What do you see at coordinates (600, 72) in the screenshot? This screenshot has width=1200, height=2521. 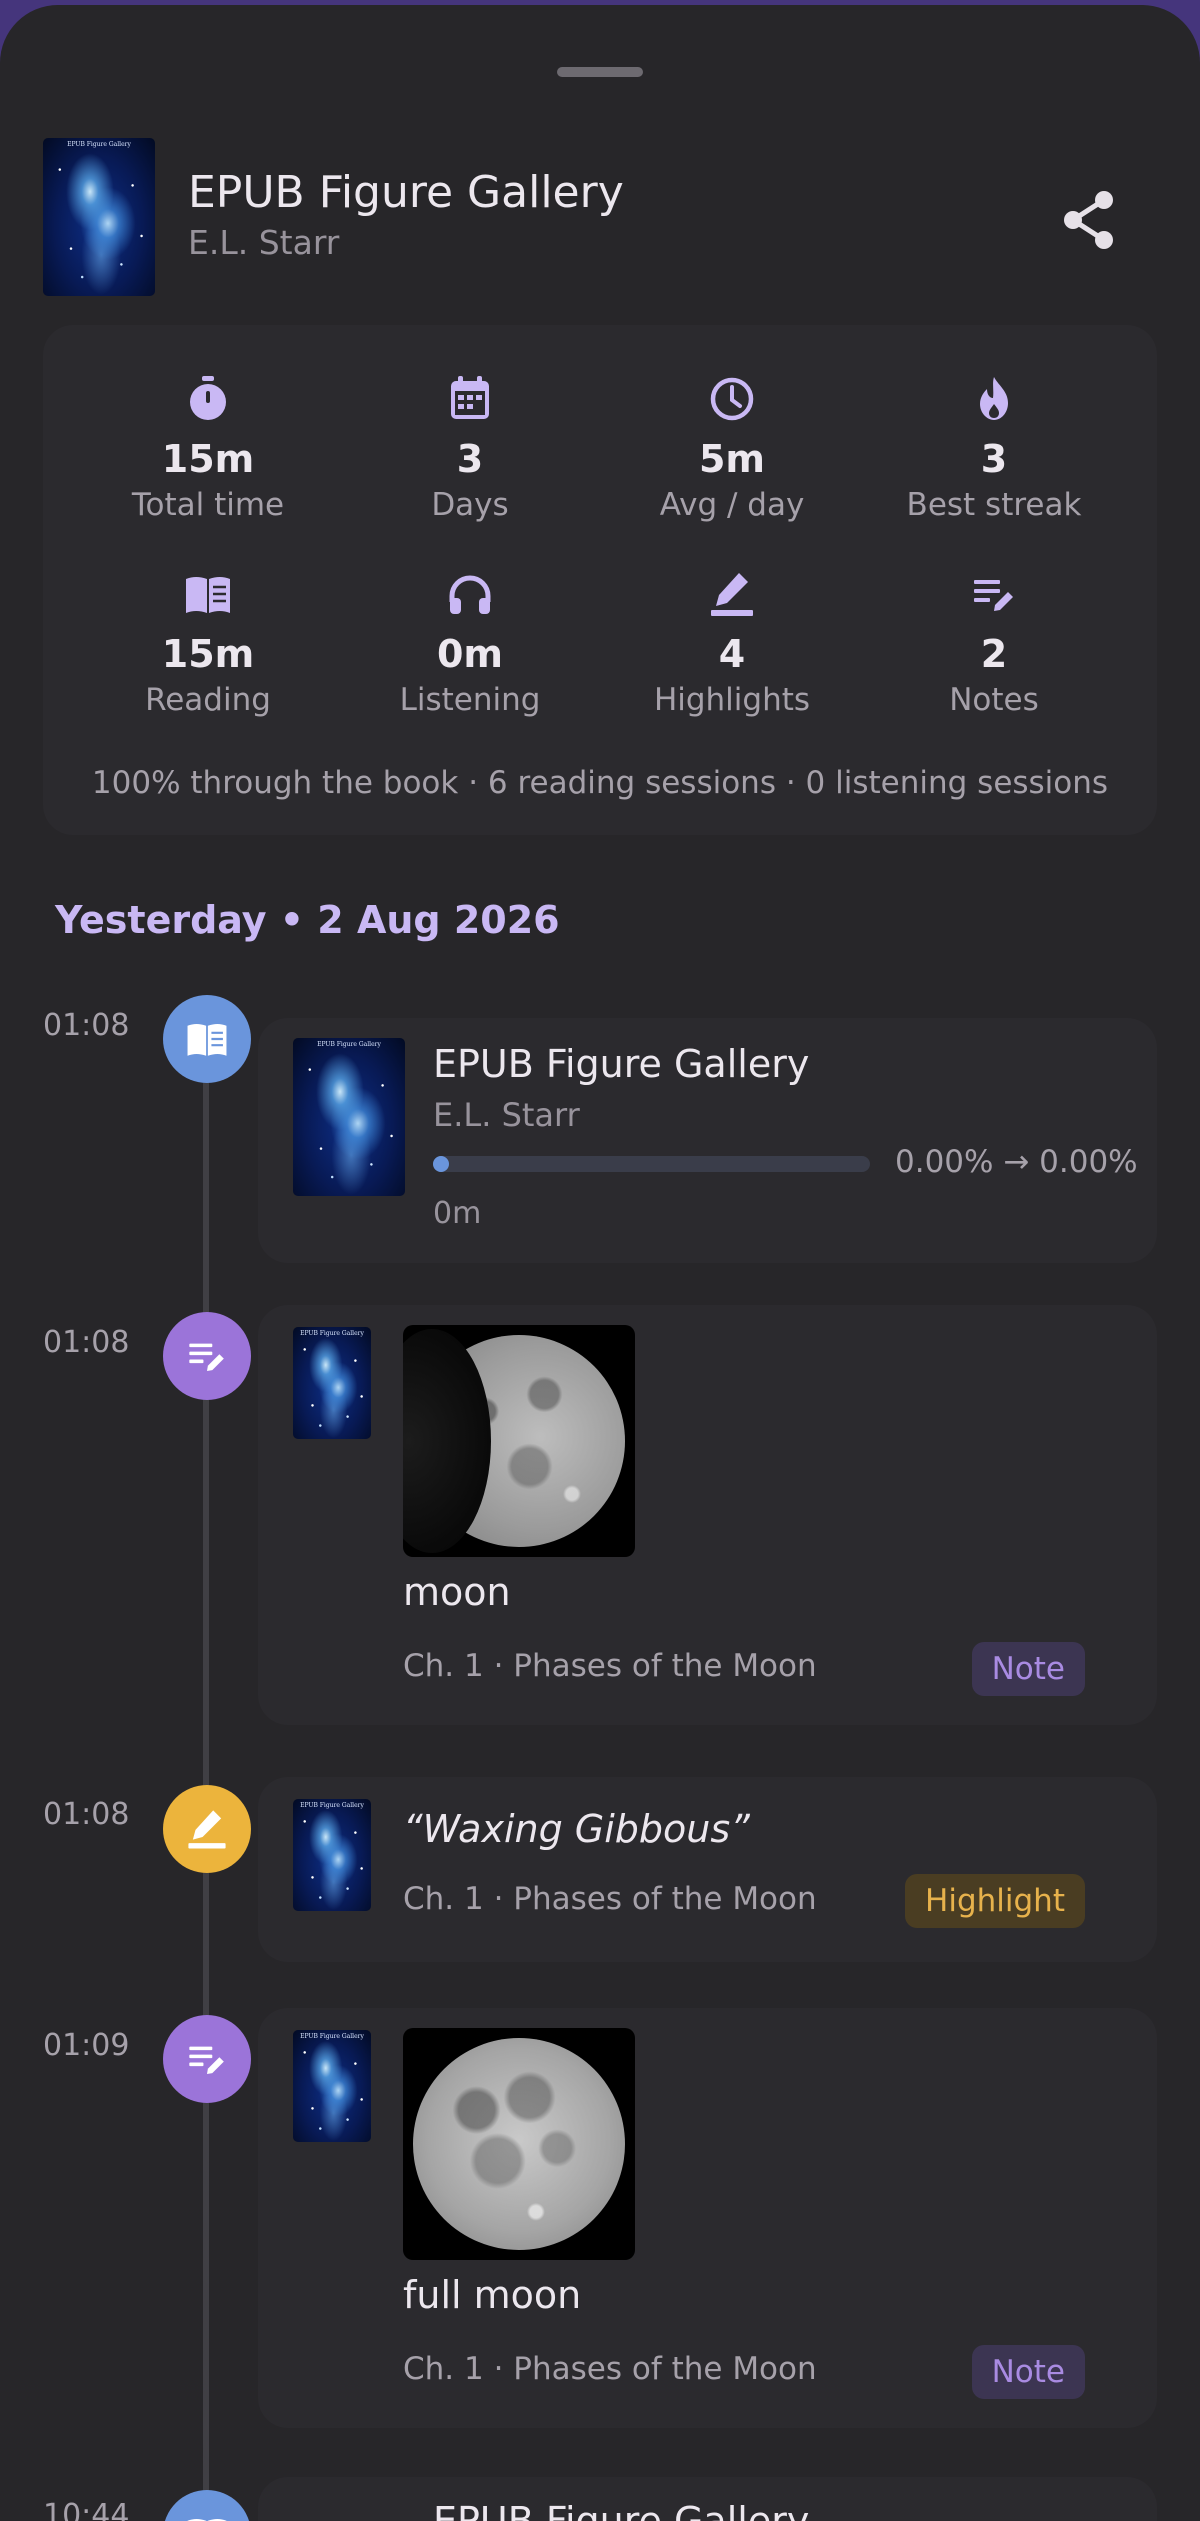 I see `drag-handle` at bounding box center [600, 72].